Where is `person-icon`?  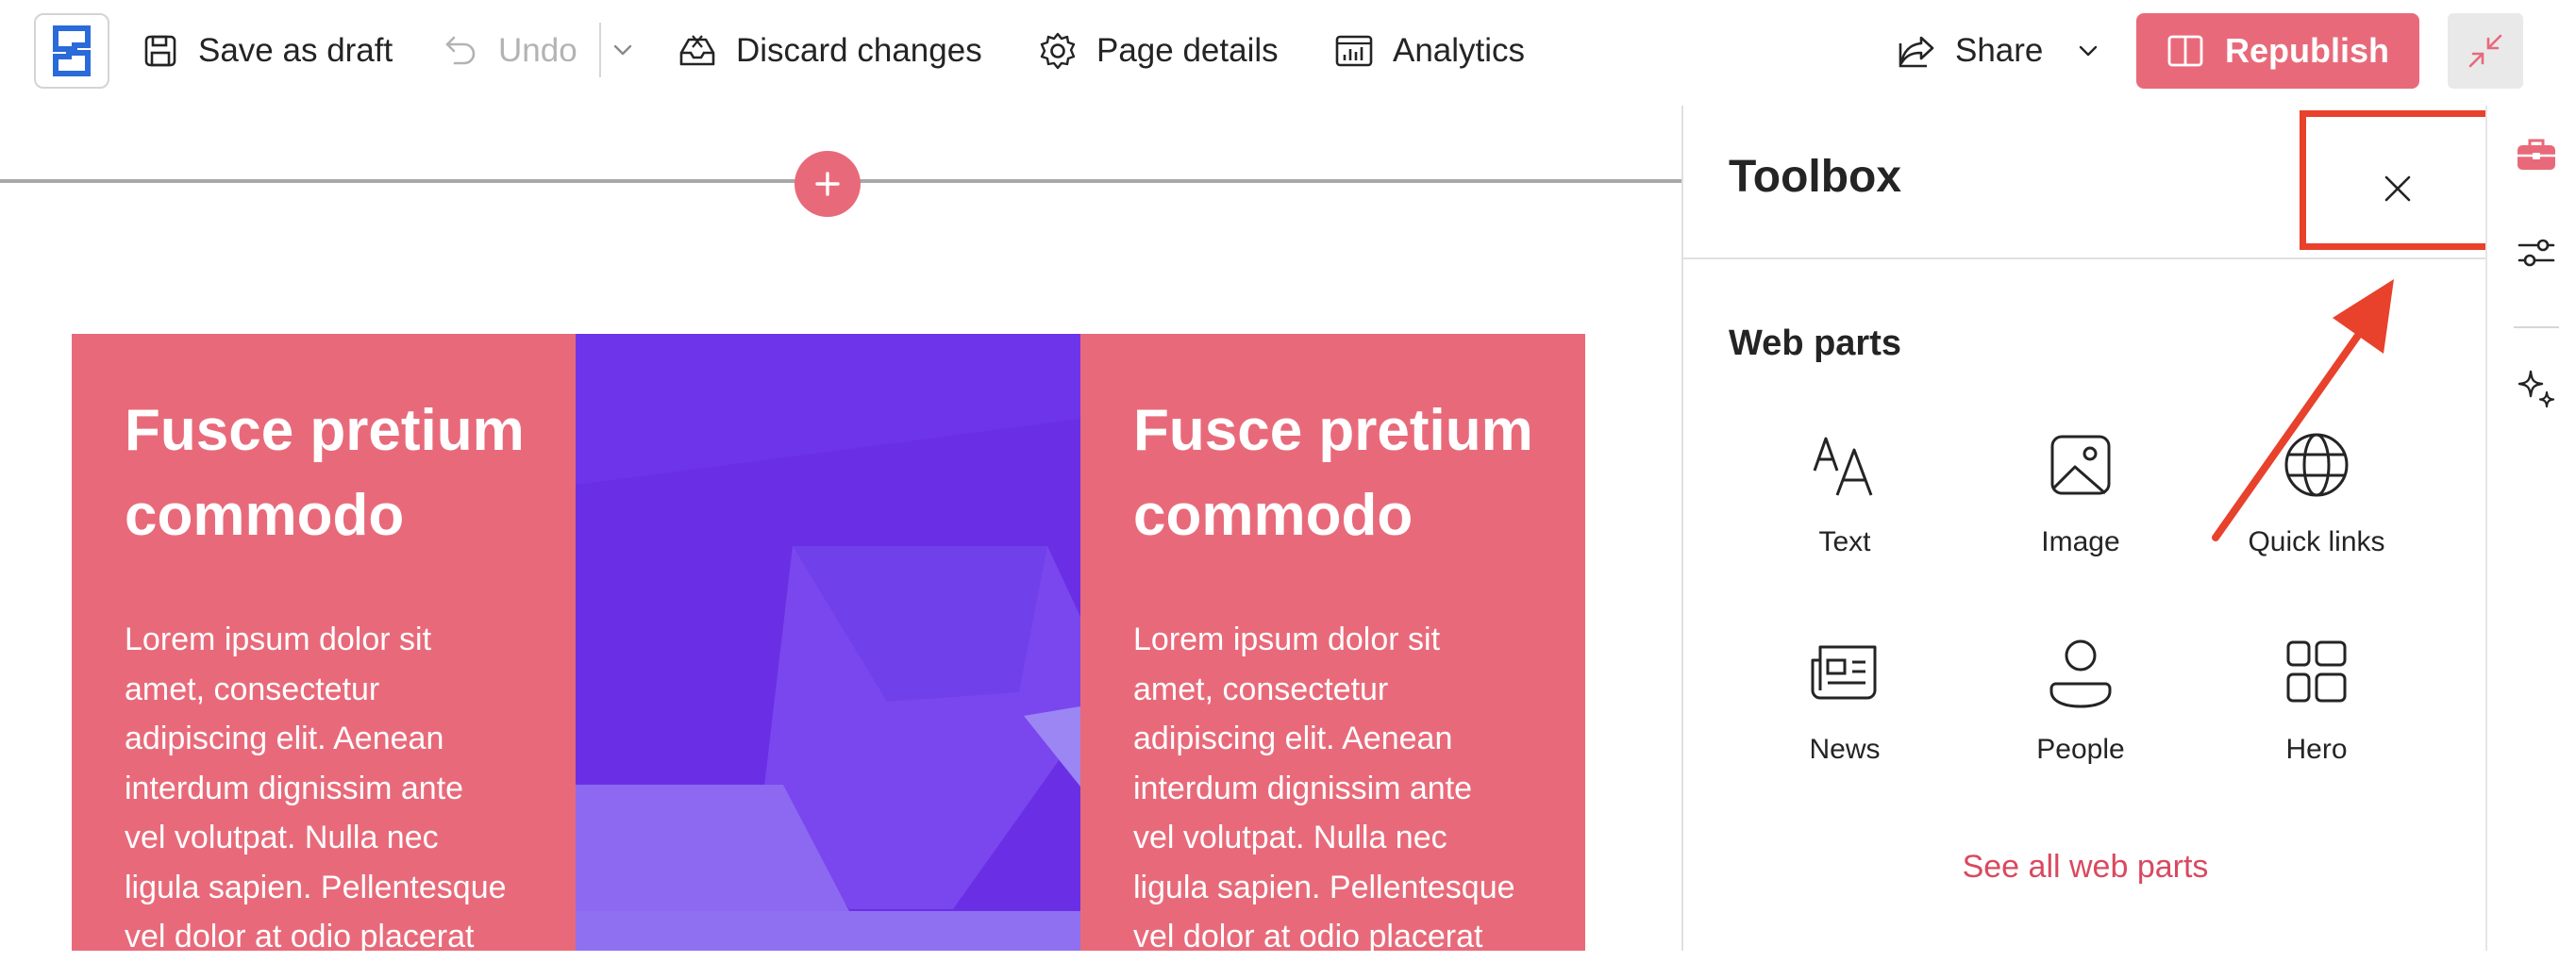
person-icon is located at coordinates (2081, 672).